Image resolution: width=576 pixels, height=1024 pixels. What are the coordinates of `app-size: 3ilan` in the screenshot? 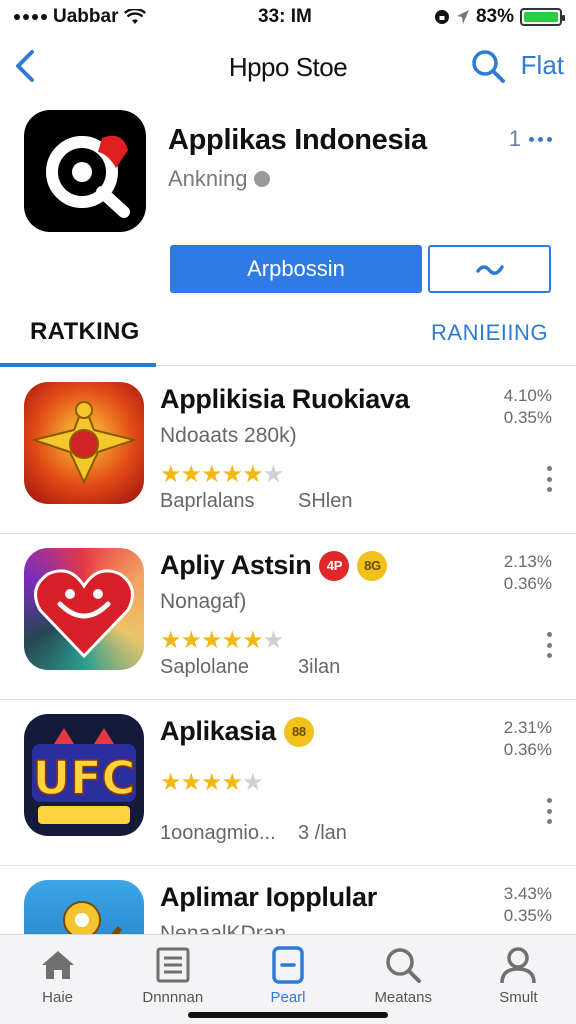 It's located at (319, 667).